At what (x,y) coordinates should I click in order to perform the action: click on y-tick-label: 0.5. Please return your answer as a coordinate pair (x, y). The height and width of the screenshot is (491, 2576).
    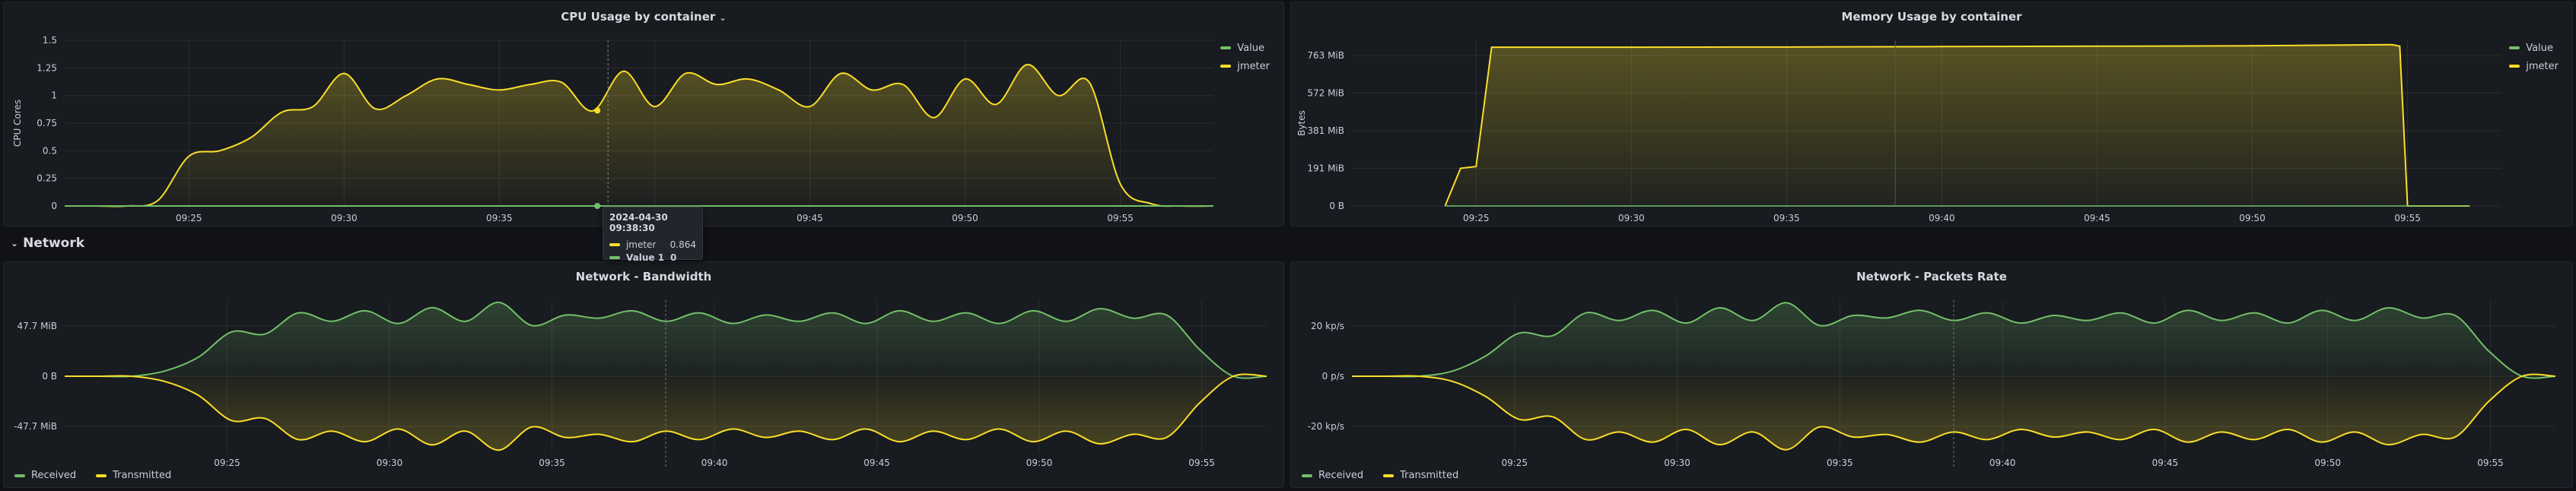
    Looking at the image, I should click on (50, 150).